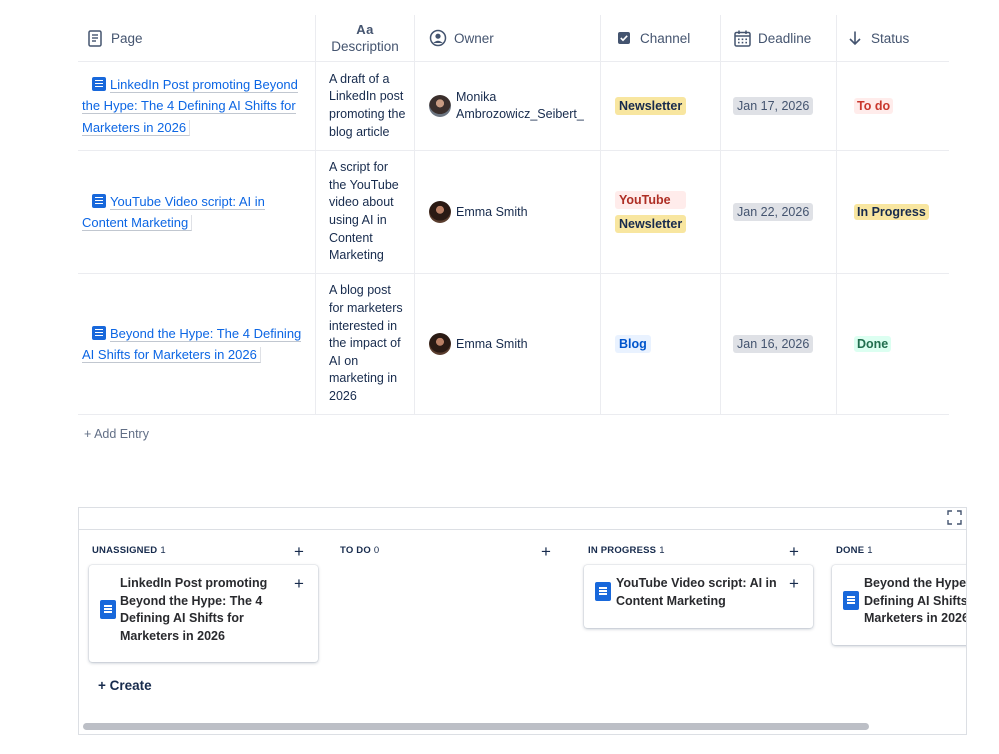 The image size is (999, 754). What do you see at coordinates (520, 105) in the screenshot?
I see `owner-name: Monika Ambrozowicz_Seibert_` at bounding box center [520, 105].